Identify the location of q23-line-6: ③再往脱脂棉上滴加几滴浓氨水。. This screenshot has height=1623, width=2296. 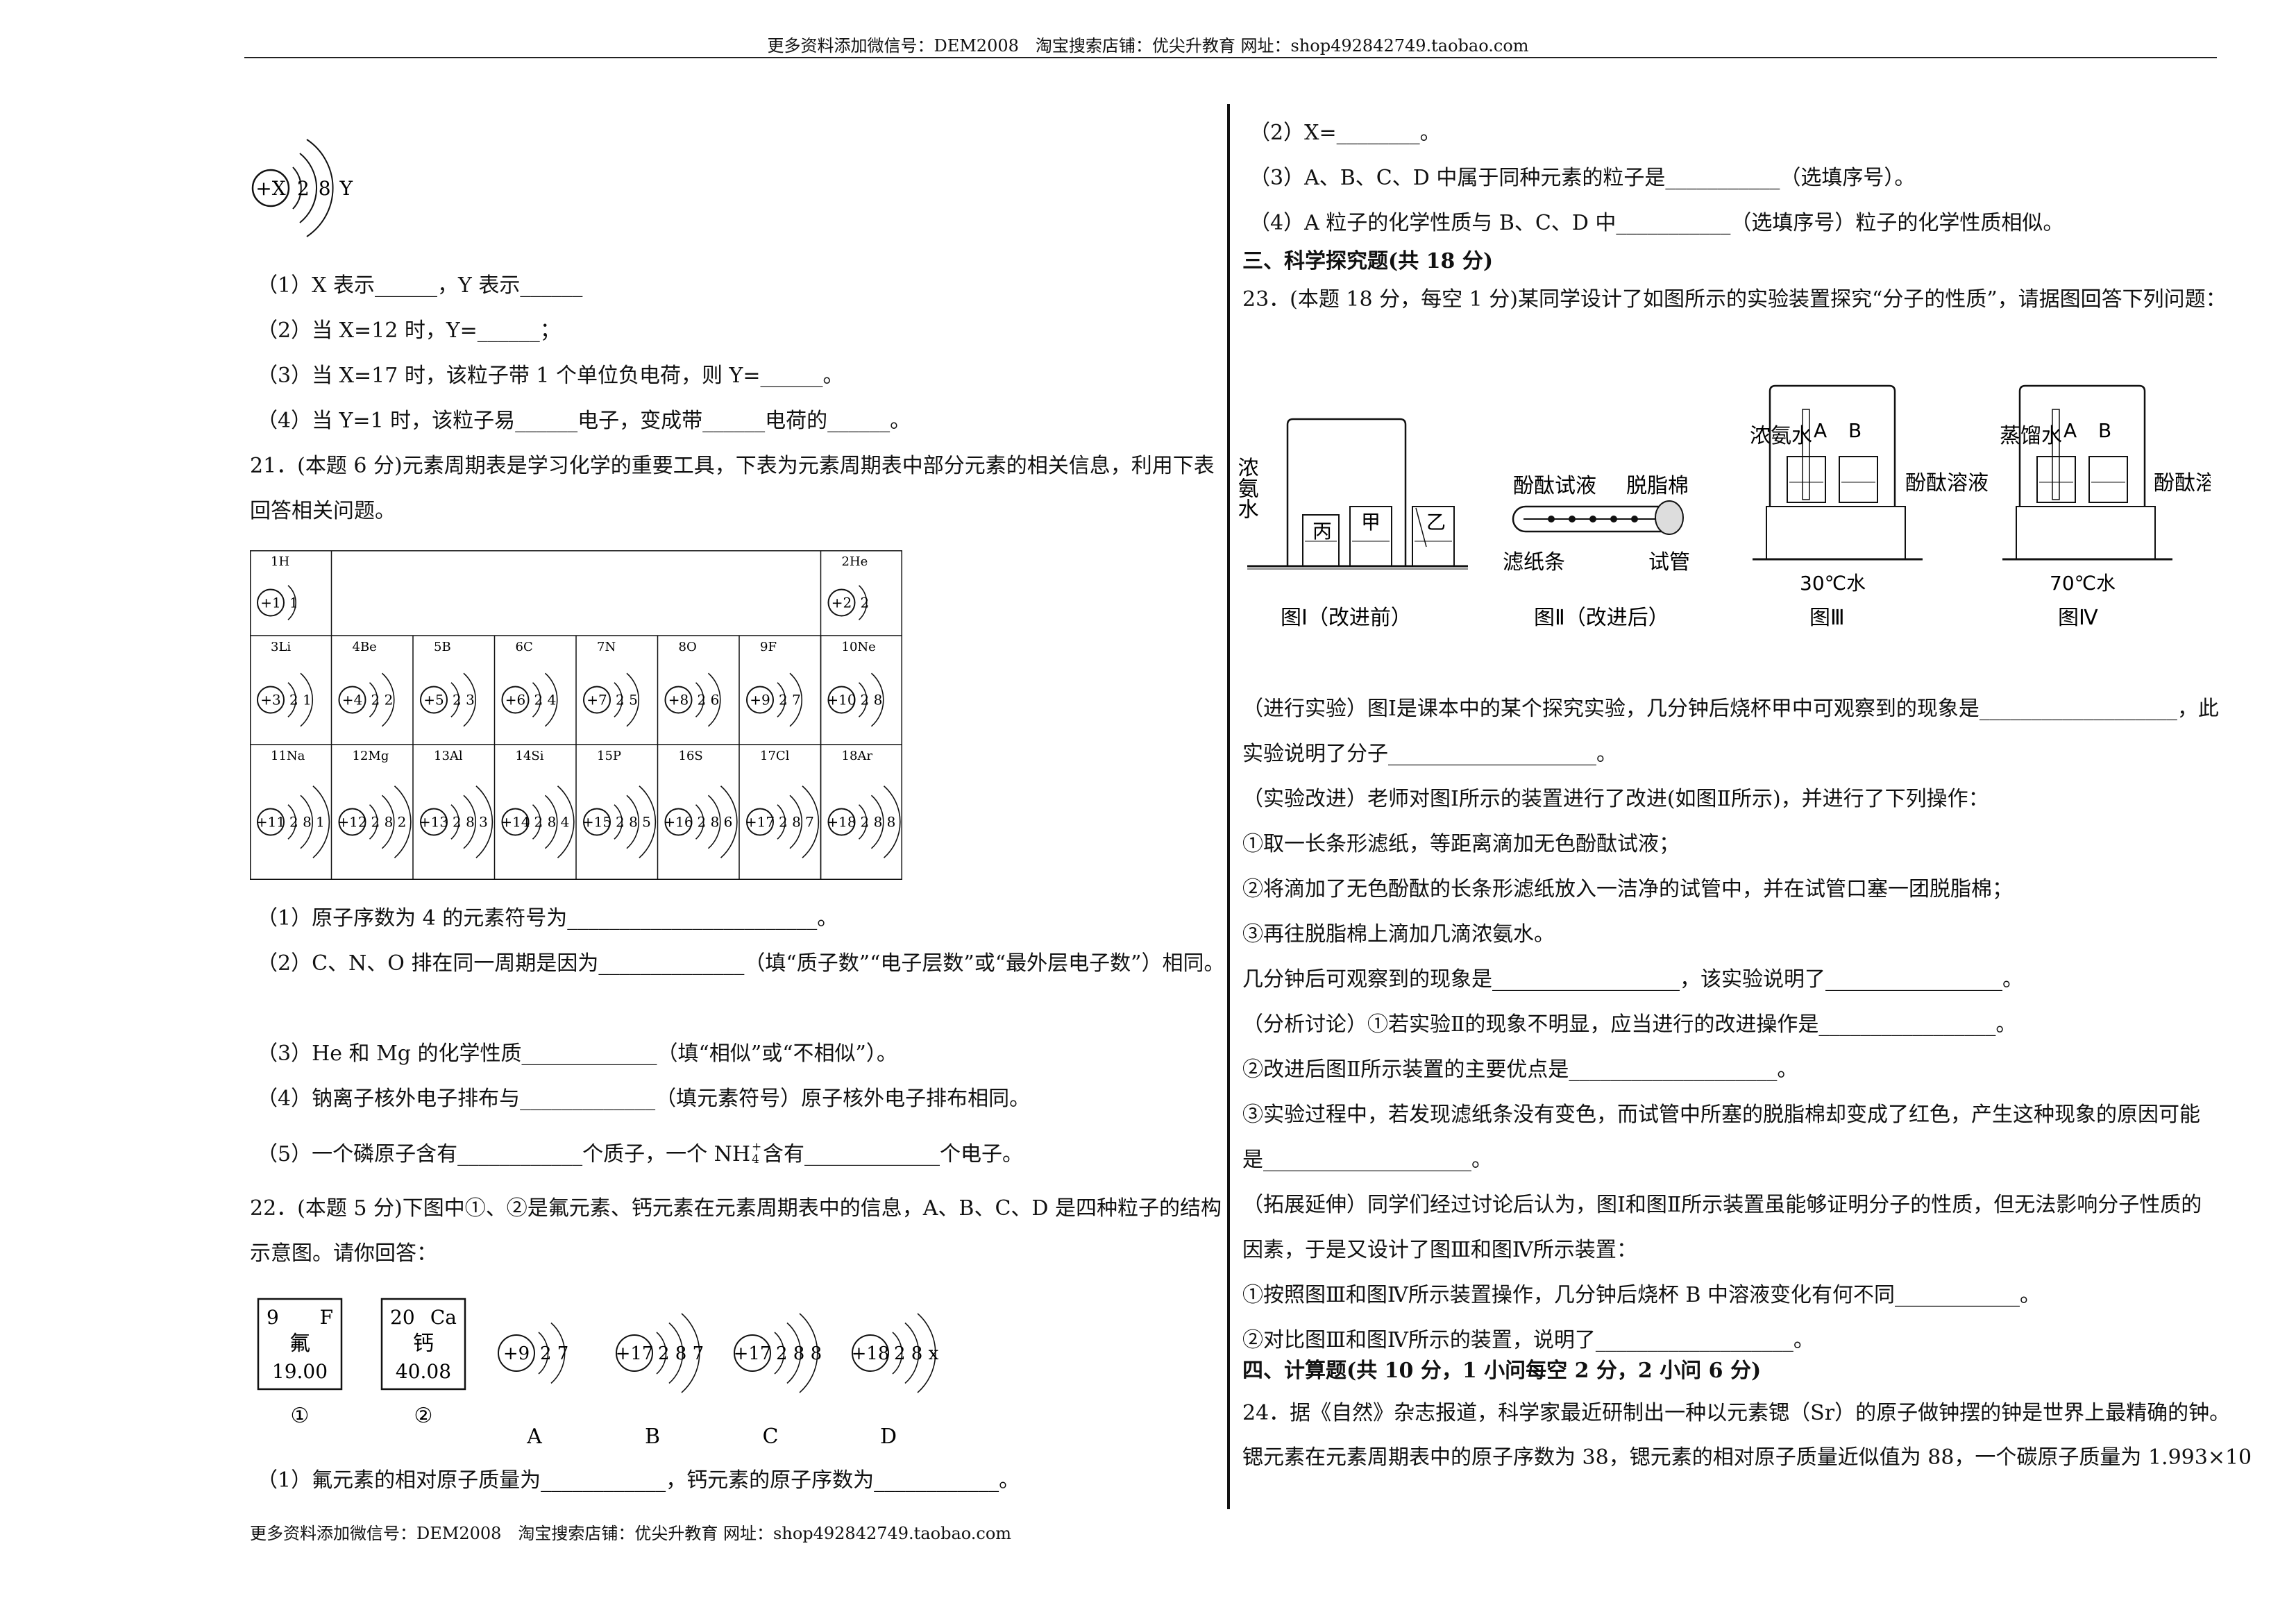
(1398, 934).